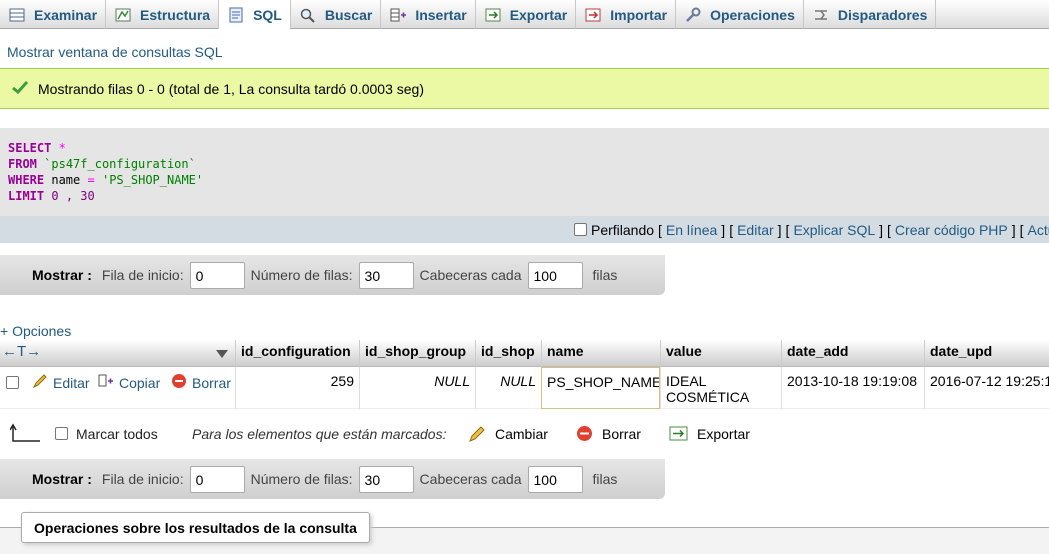 Image resolution: width=1049 pixels, height=554 pixels. I want to click on column-header-date-add: date_add, so click(852, 353).